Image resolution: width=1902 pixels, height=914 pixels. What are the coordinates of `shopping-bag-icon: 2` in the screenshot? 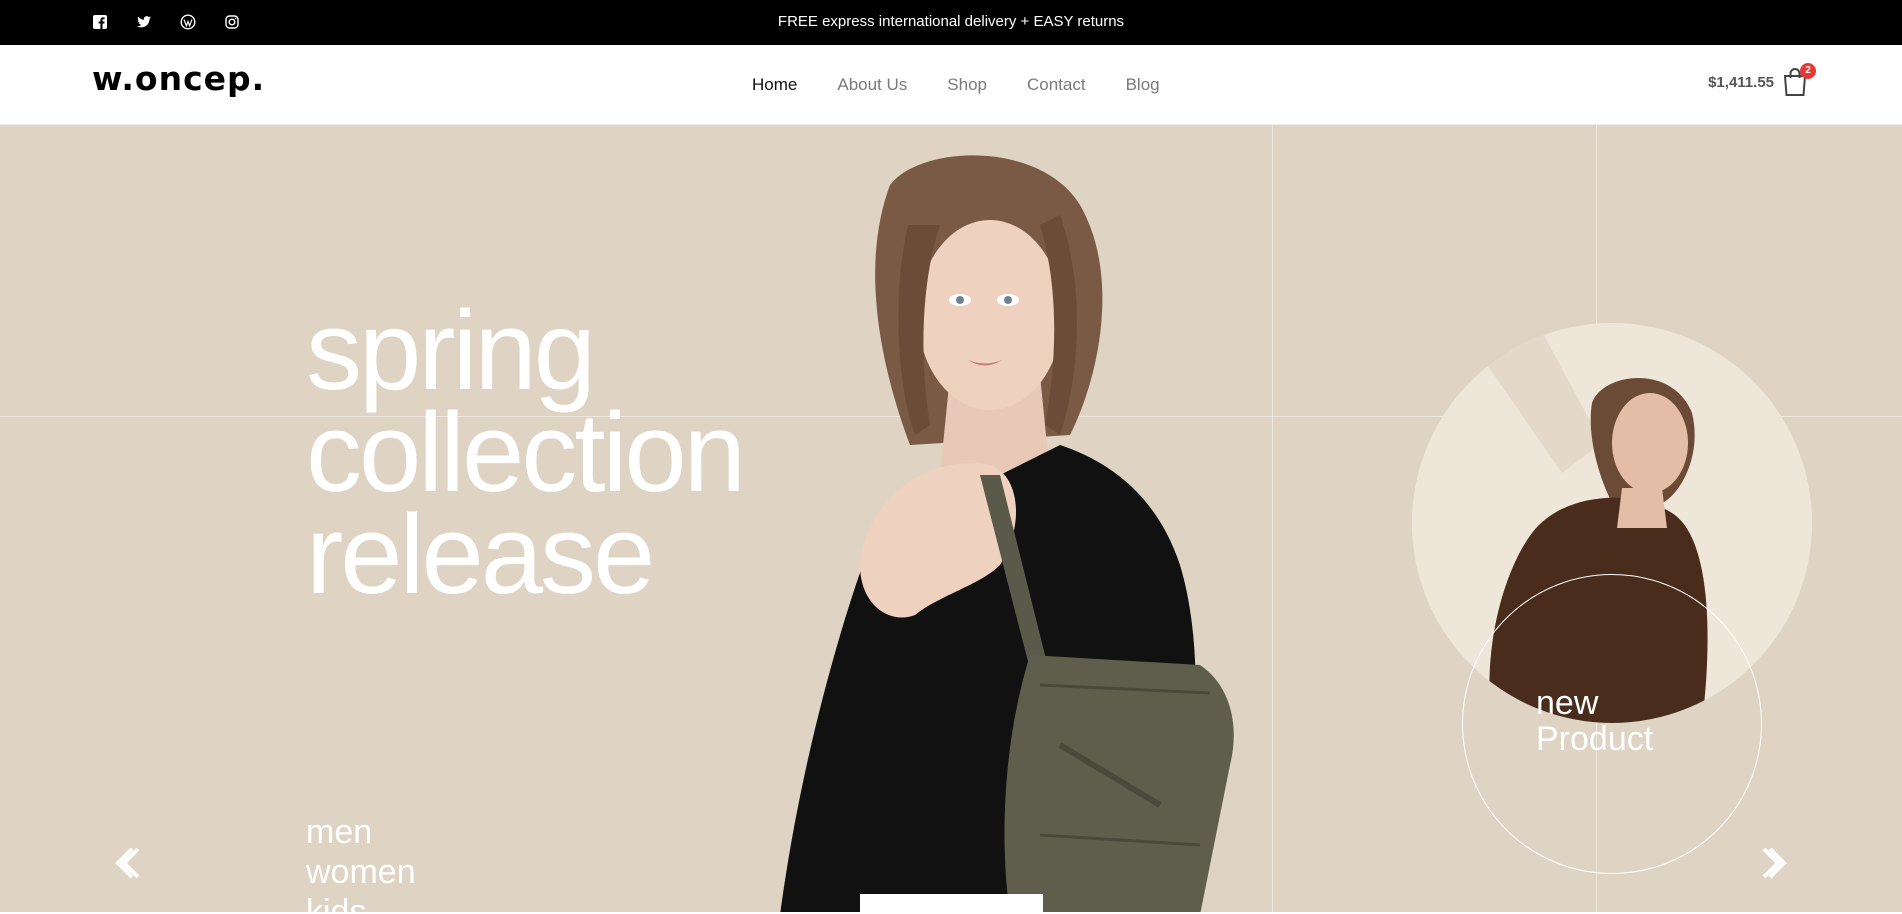 It's located at (1799, 80).